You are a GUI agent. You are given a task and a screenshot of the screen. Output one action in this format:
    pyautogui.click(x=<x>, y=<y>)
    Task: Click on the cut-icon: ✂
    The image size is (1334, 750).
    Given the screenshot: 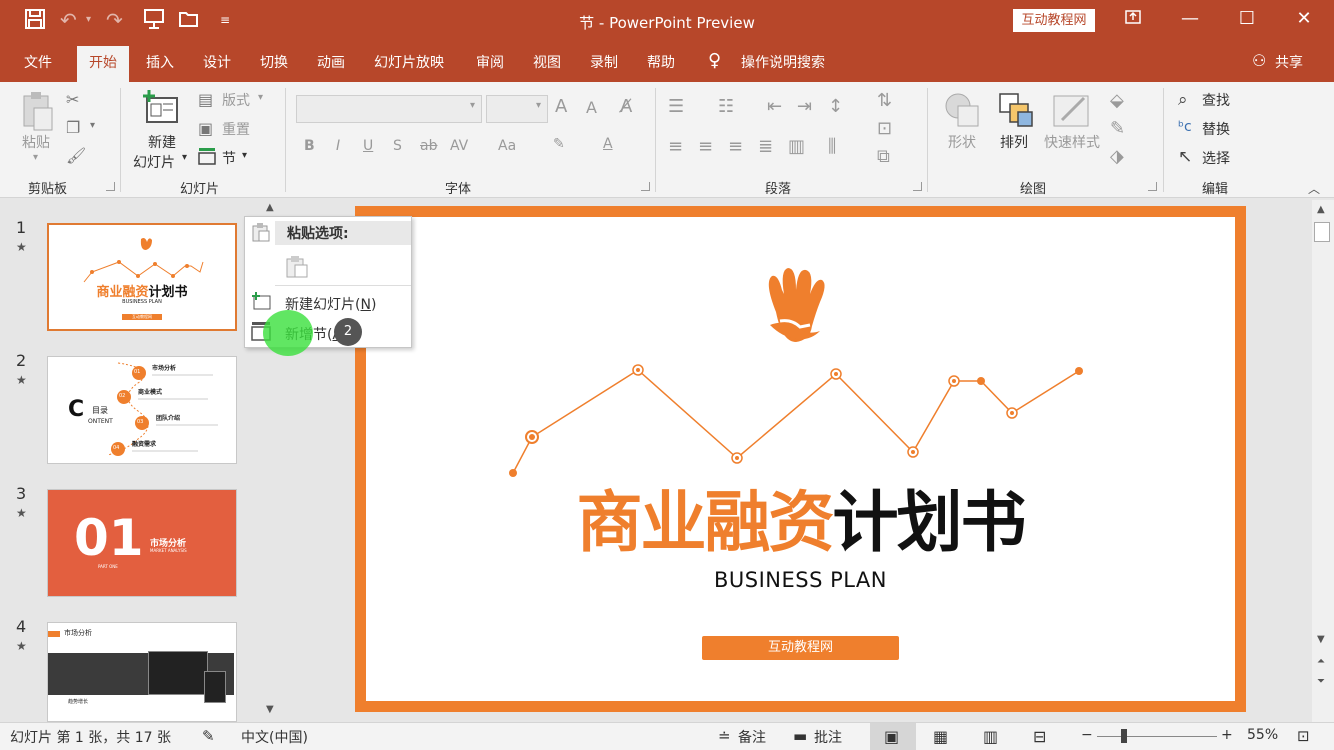 What is the action you would take?
    pyautogui.click(x=72, y=99)
    